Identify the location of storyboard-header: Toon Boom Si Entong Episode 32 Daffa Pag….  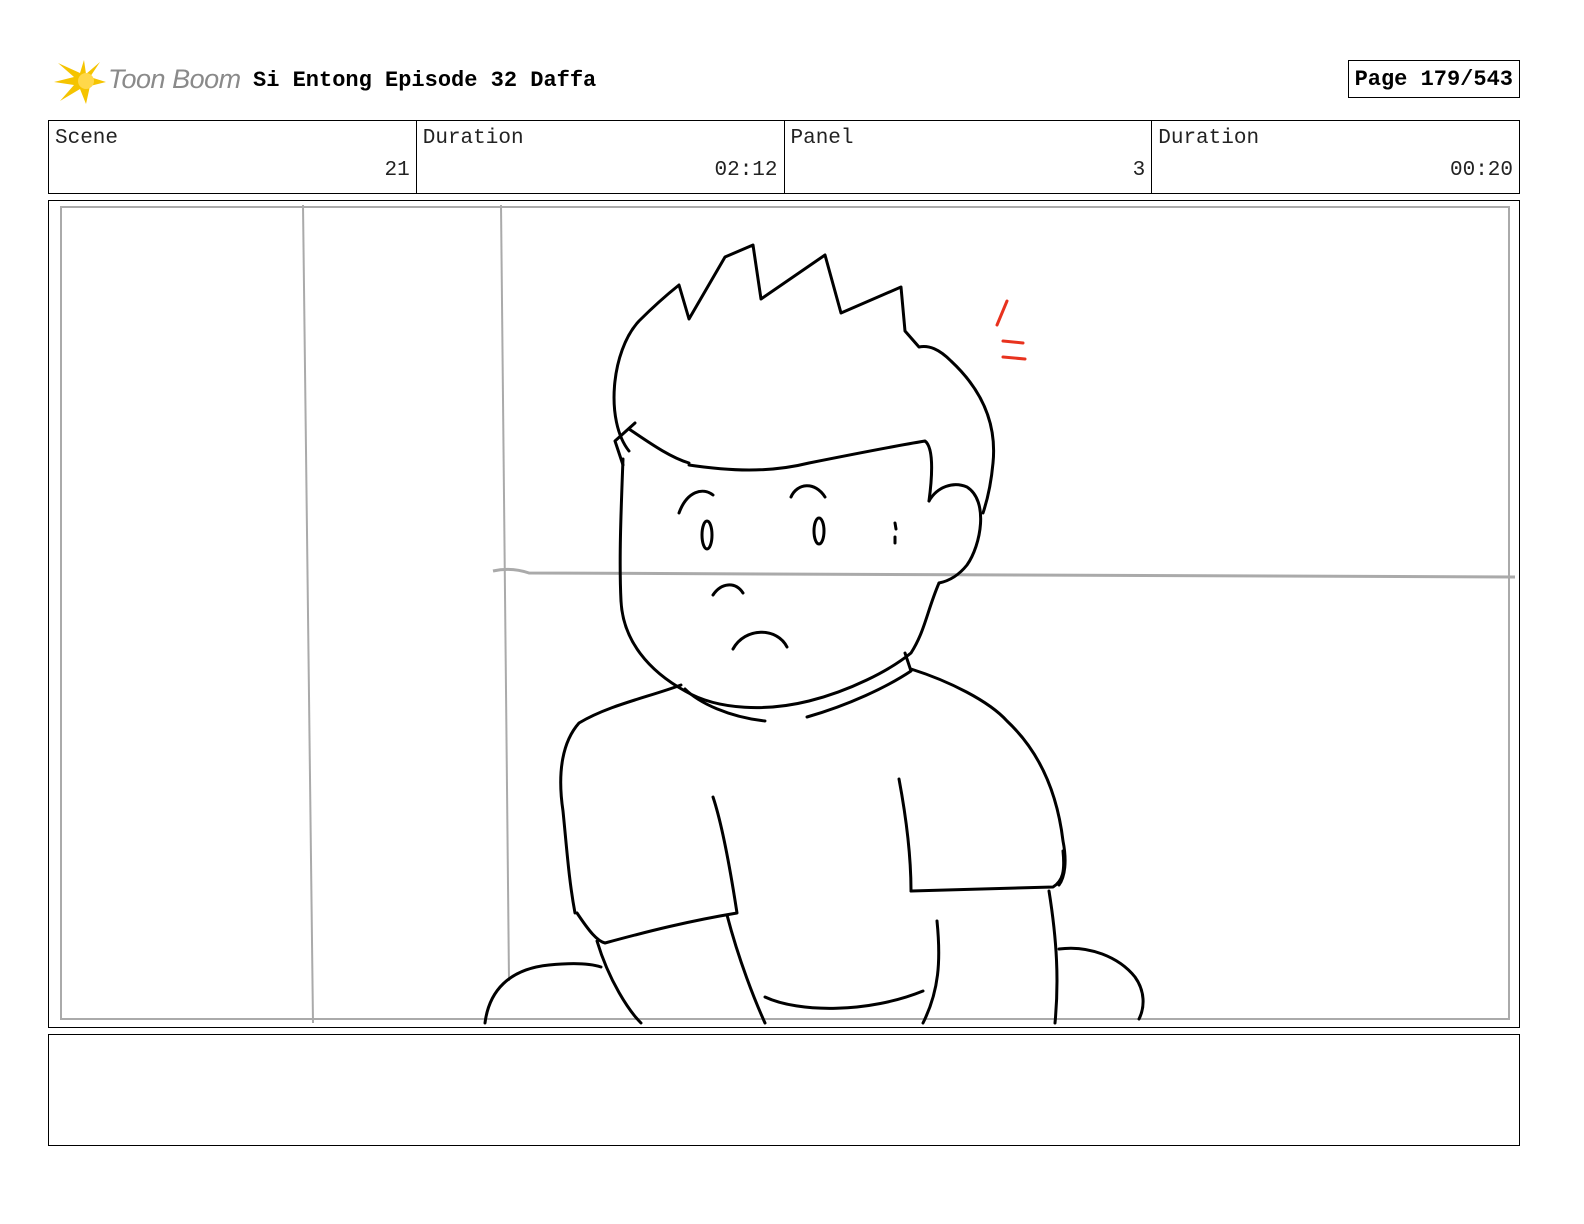
(784, 81).